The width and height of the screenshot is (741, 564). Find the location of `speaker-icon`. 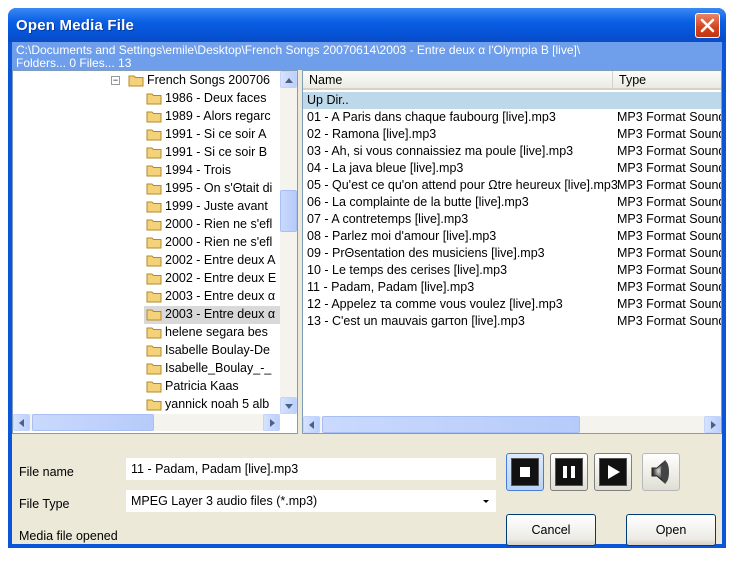

speaker-icon is located at coordinates (660, 472).